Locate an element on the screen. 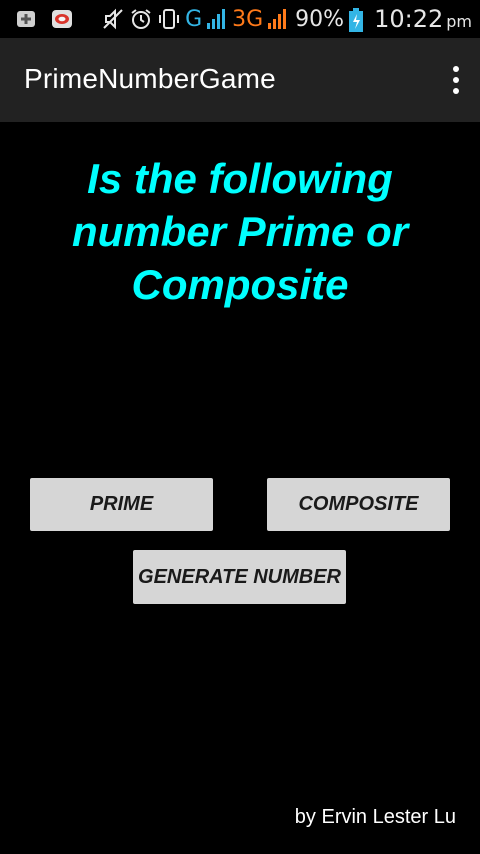 The image size is (480, 854). action-bar: PrimeNumberGame is located at coordinates (240, 80).